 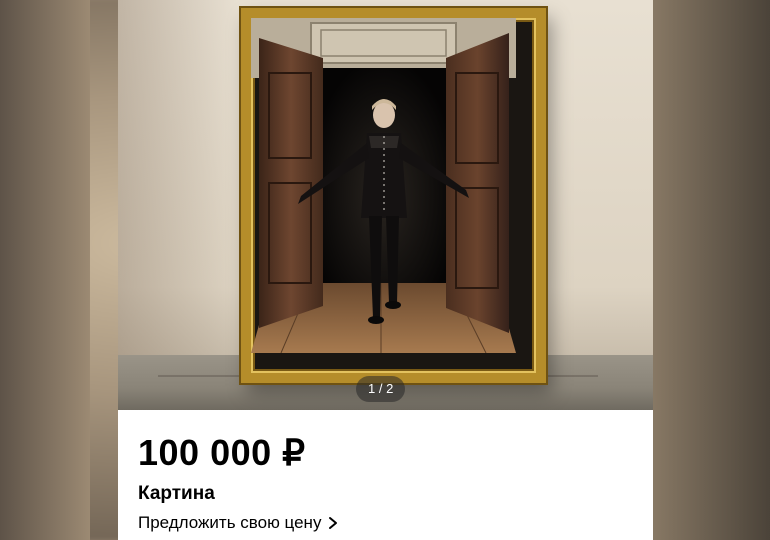 I want to click on pager-text: 1 / 2, so click(x=381, y=388).